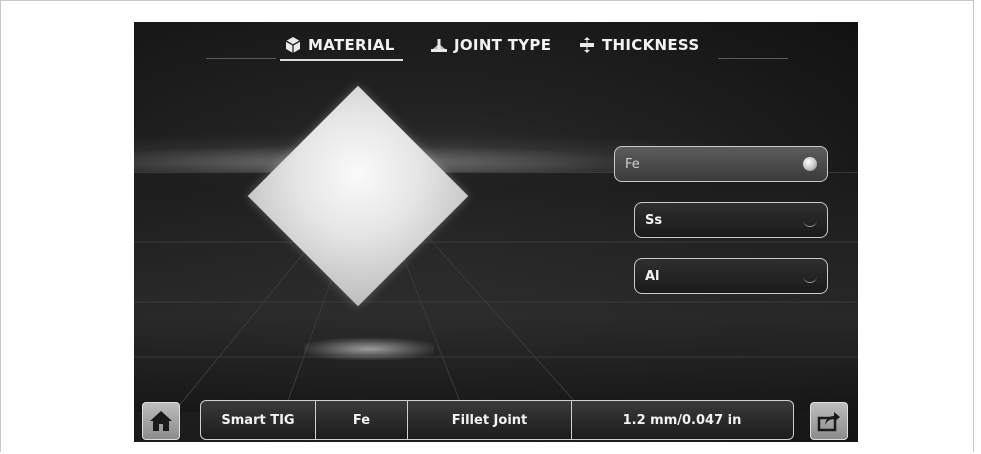 This screenshot has height=454, width=981. I want to click on home-icon, so click(161, 421).